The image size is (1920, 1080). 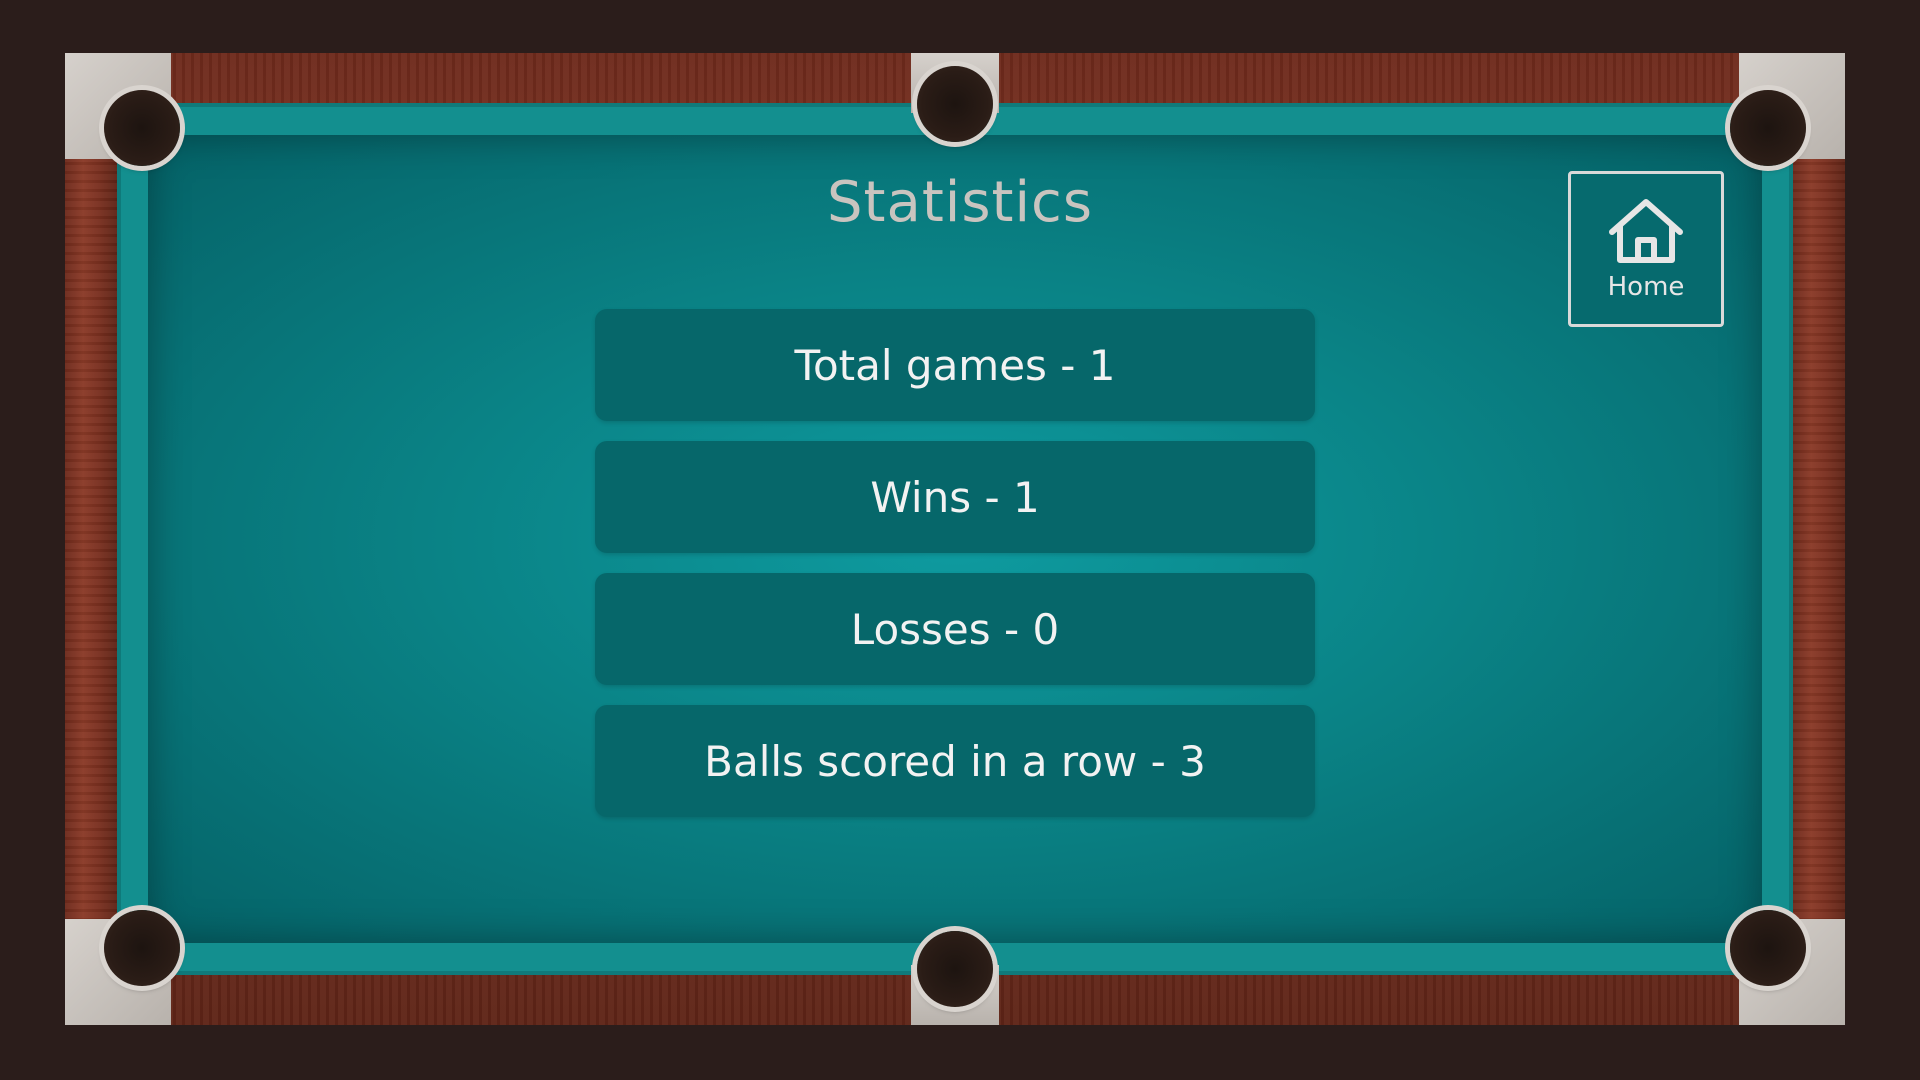 I want to click on home-icon, so click(x=1646, y=231).